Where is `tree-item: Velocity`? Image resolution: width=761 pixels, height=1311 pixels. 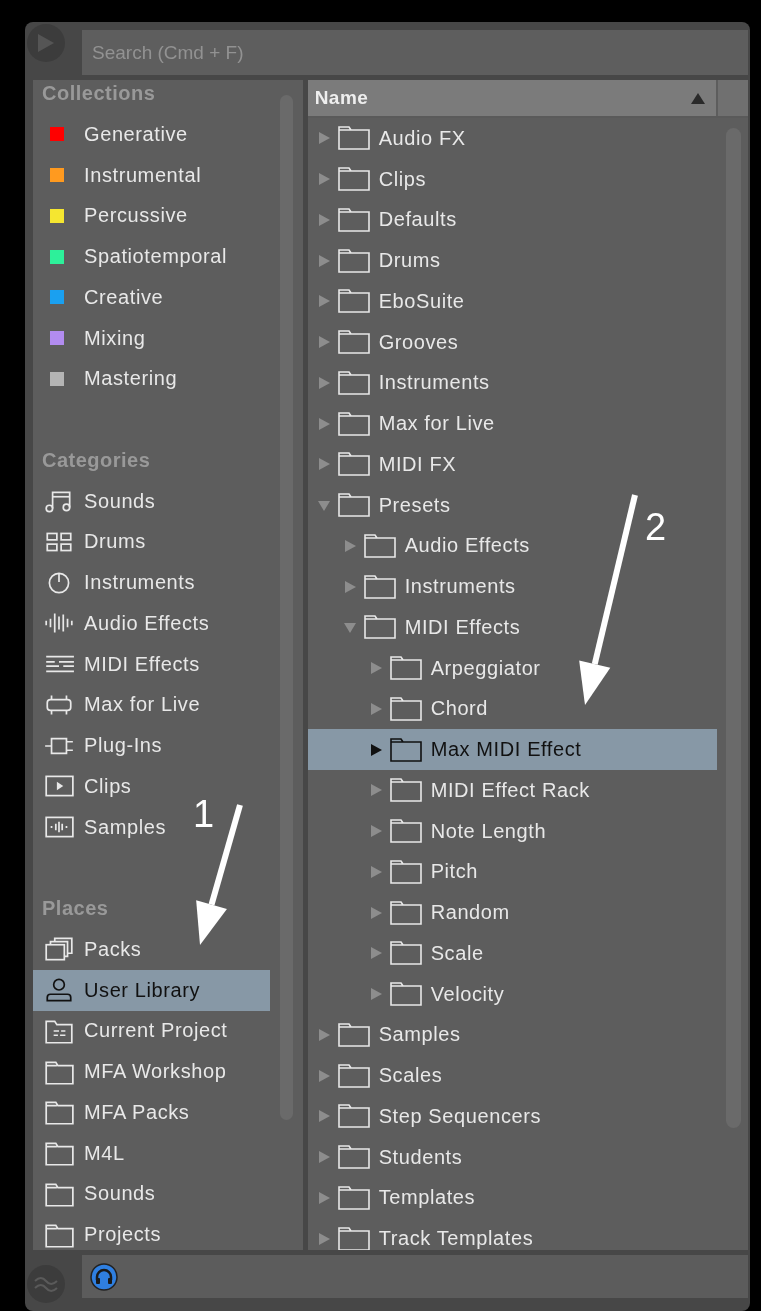
tree-item: Velocity is located at coordinates (408, 994).